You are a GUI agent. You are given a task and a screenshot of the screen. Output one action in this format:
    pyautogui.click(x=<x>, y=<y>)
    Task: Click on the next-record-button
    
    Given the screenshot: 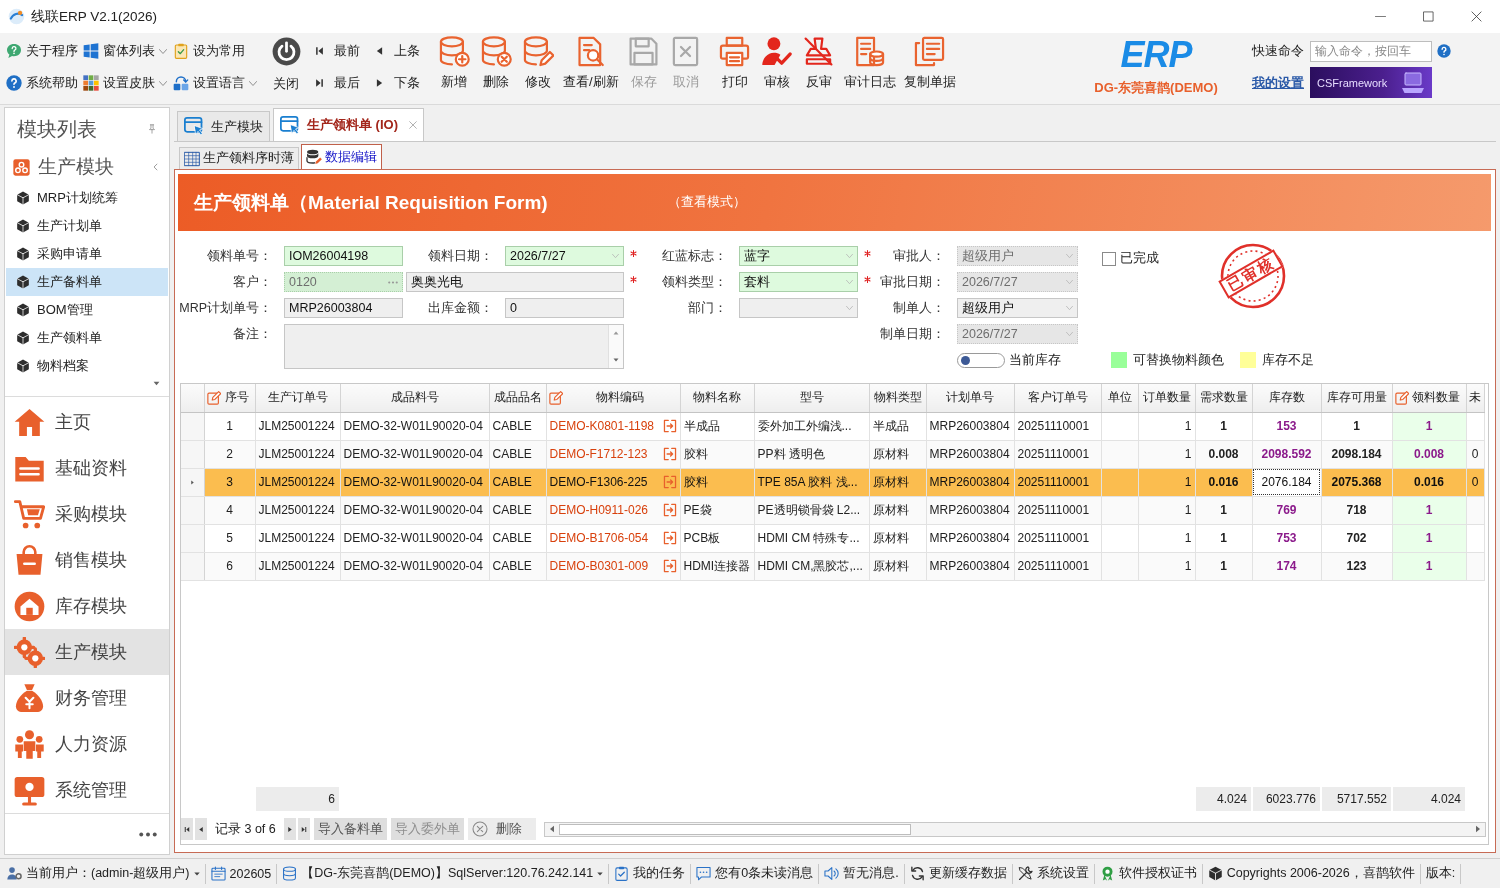 What is the action you would take?
    pyautogui.click(x=289, y=829)
    